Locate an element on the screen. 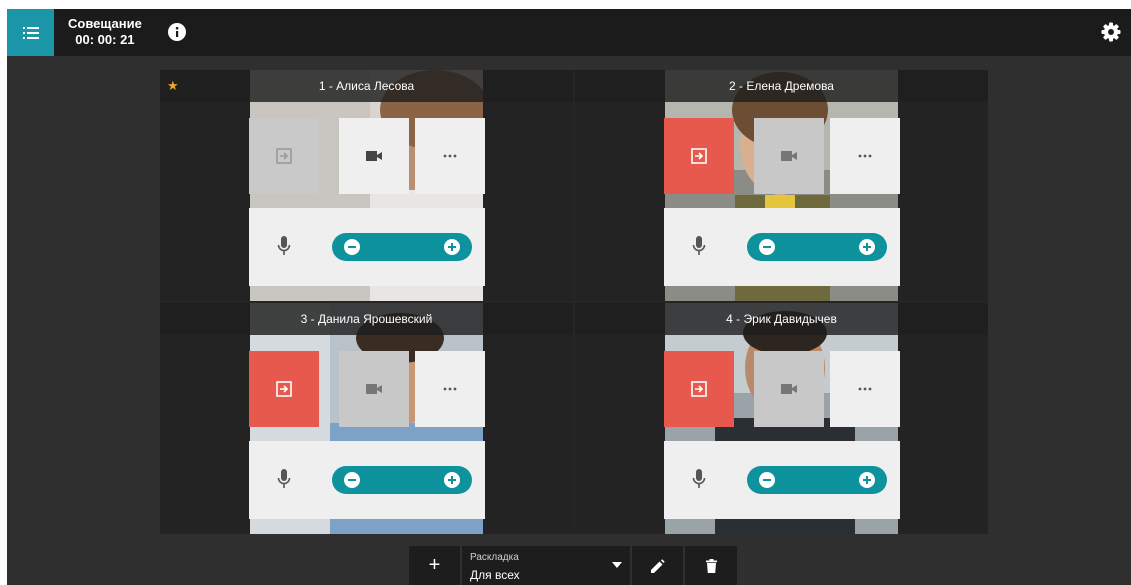 This screenshot has width=1131, height=585. meeting-timer: 00: 00: 21 is located at coordinates (105, 39).